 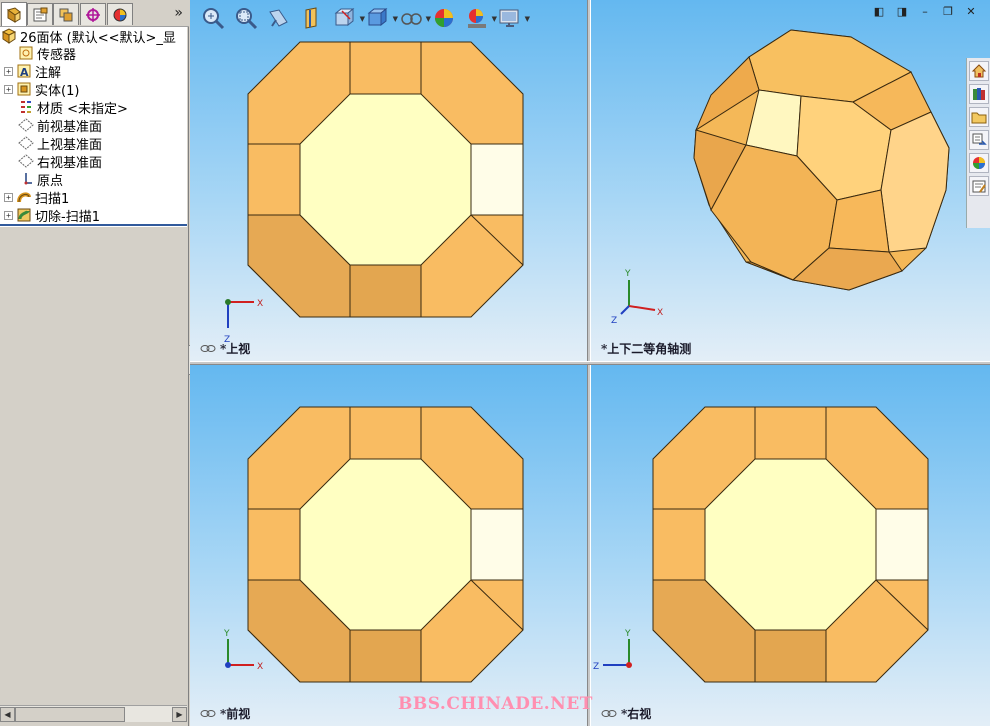 What do you see at coordinates (948, 12) in the screenshot?
I see `restore-button: ❐` at bounding box center [948, 12].